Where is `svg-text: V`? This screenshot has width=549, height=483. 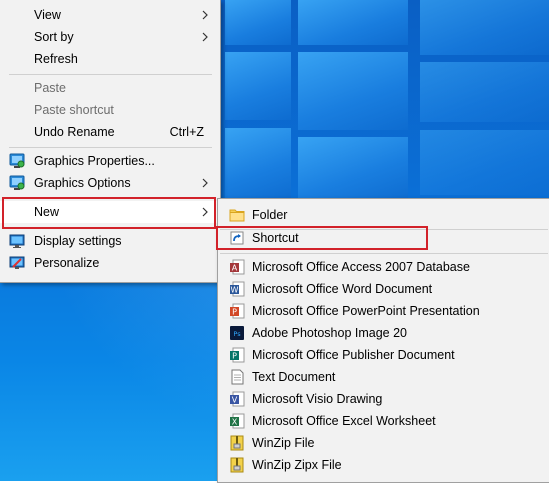
svg-text: V is located at coordinates (235, 400).